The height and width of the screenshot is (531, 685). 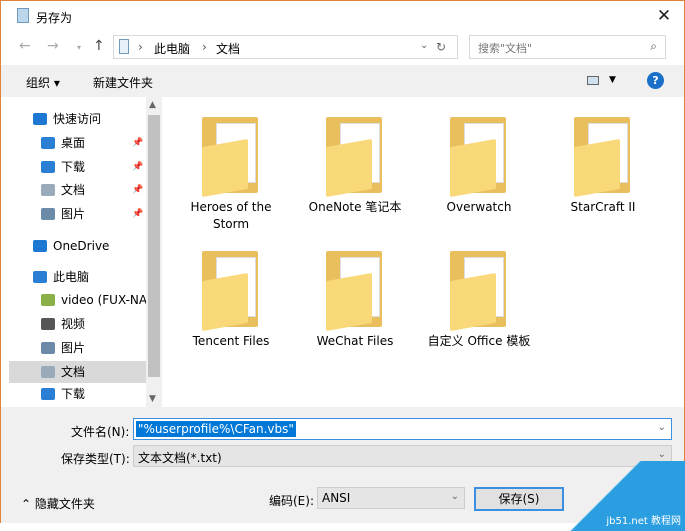 I want to click on sidebar-item: 下载 📌, so click(x=77, y=167).